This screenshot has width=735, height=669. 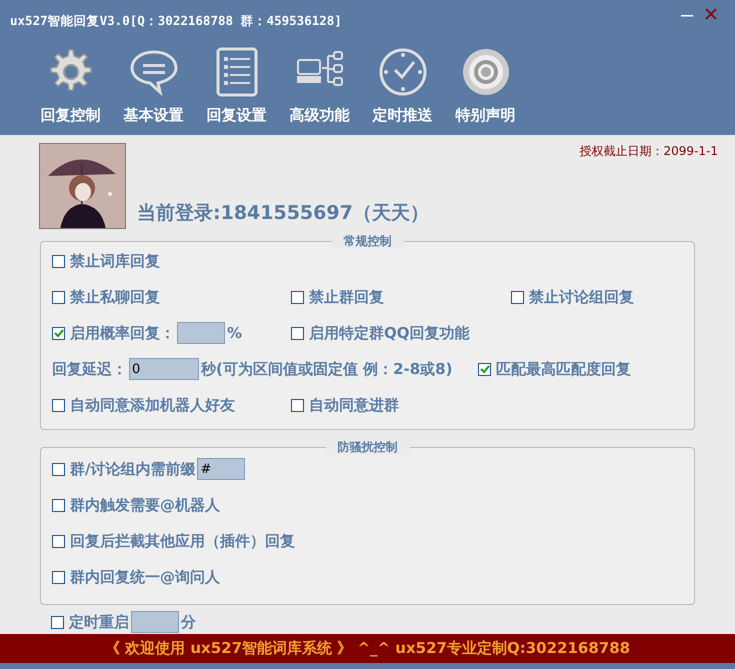 What do you see at coordinates (182, 541) in the screenshot?
I see `checkbox-label: 回复后拦截其他应用（插件）回复` at bounding box center [182, 541].